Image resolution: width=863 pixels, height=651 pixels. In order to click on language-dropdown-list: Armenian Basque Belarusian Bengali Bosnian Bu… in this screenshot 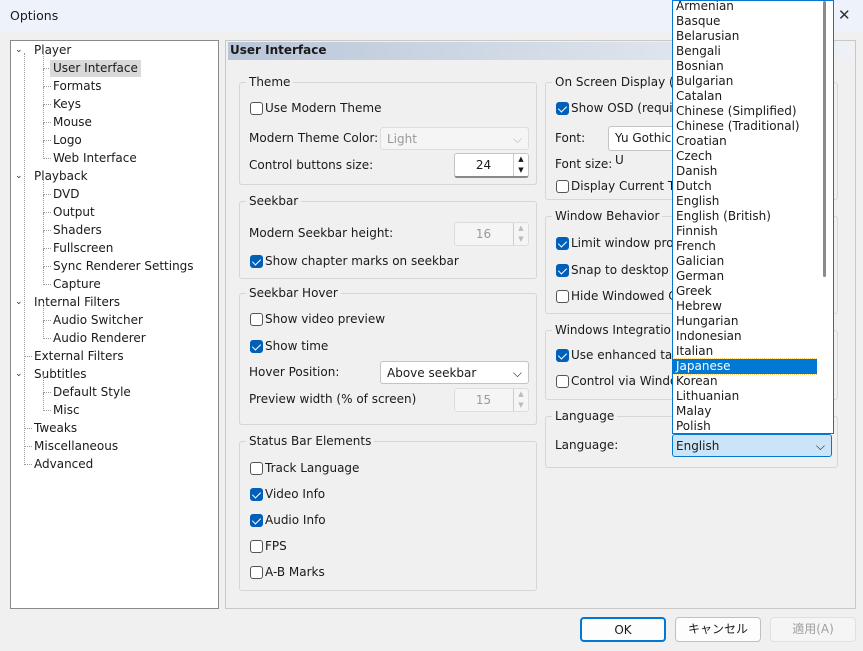, I will do `click(753, 217)`.